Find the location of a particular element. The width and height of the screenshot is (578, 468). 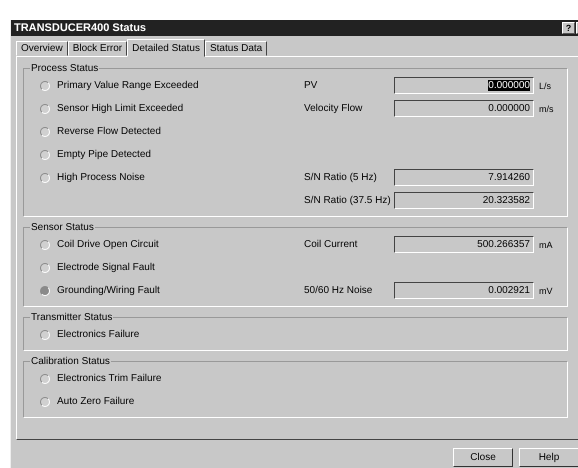

group-title: Calibration Status is located at coordinates (70, 361).